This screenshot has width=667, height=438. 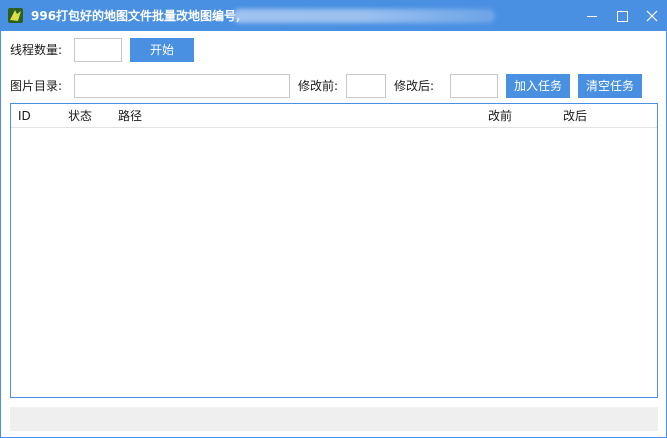 What do you see at coordinates (474, 86) in the screenshot?
I see `after-input` at bounding box center [474, 86].